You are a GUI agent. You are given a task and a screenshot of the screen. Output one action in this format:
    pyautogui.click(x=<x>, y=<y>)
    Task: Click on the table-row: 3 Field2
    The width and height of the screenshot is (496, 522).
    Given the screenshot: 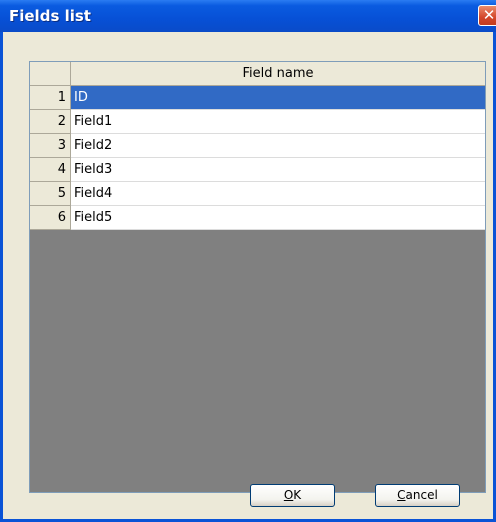 What is the action you would take?
    pyautogui.click(x=257, y=146)
    